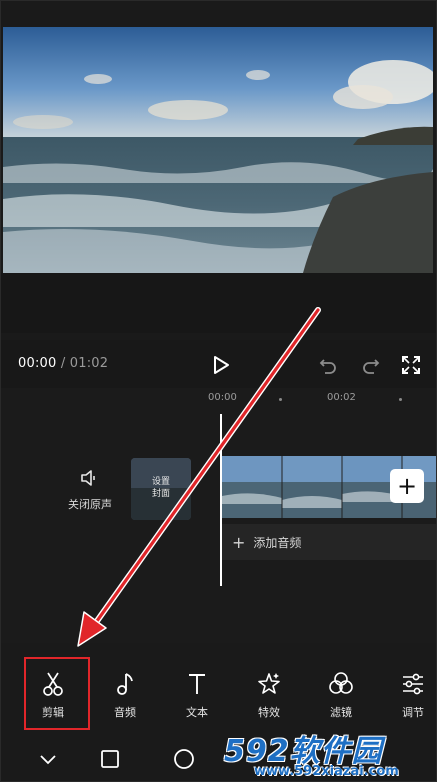 Image resolution: width=437 pixels, height=782 pixels. I want to click on tool-effects: 特效, so click(269, 691).